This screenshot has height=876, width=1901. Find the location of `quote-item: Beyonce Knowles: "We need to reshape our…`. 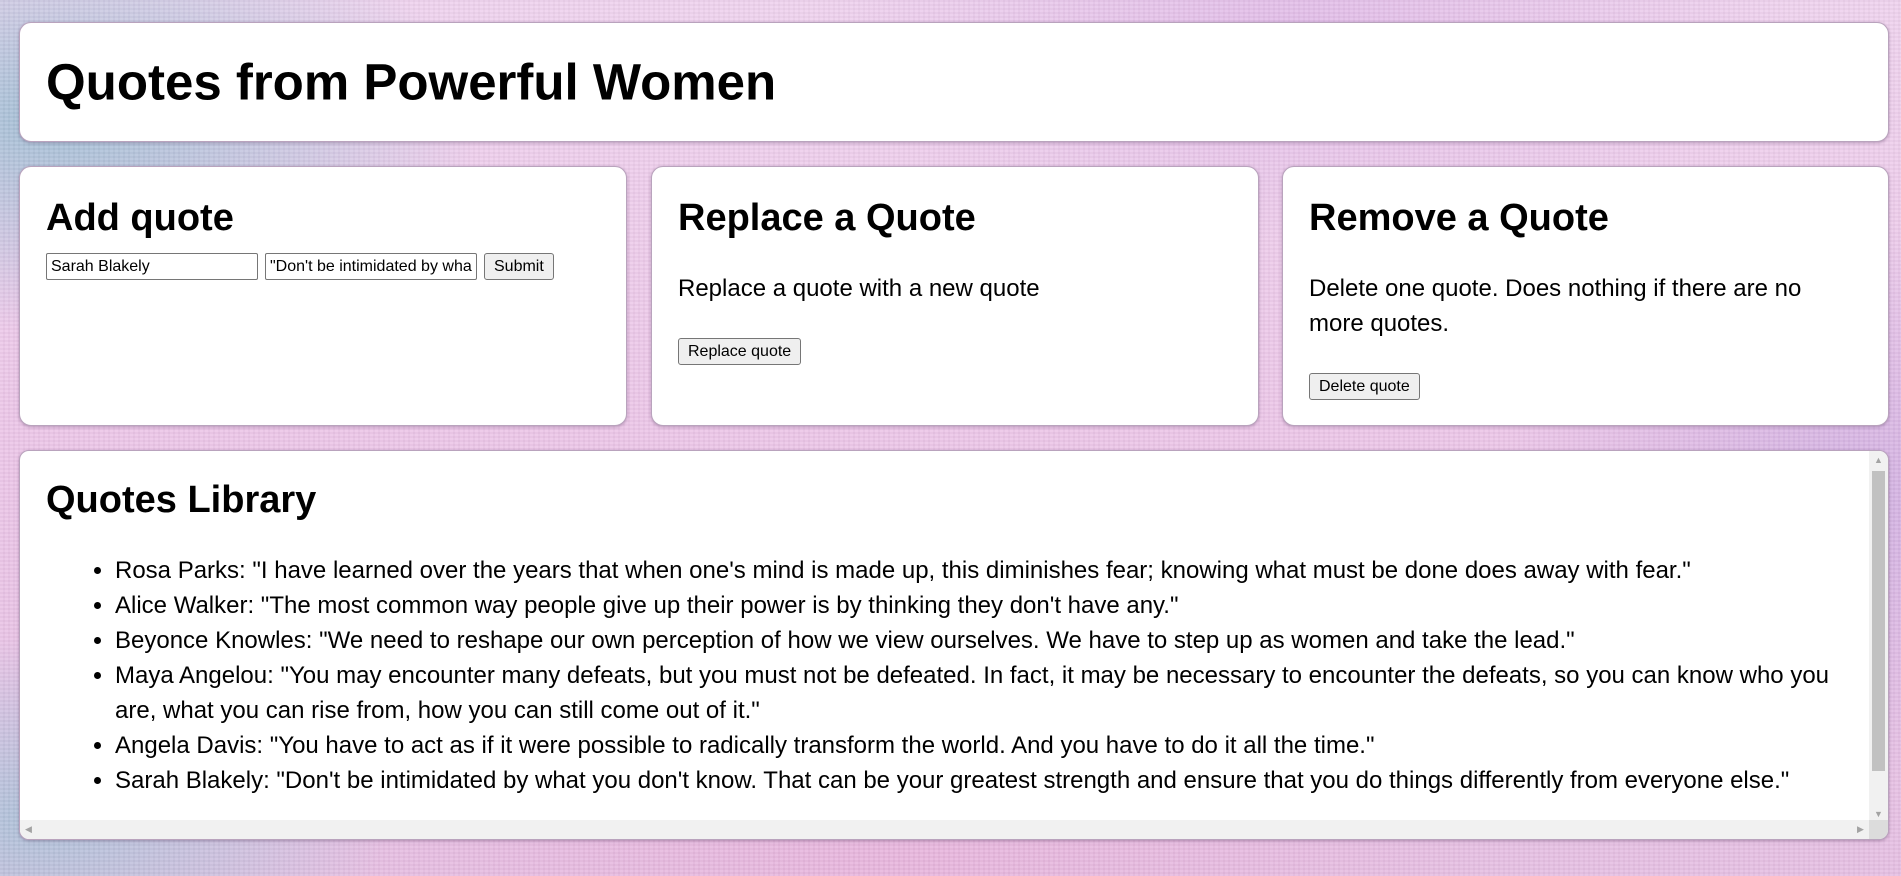

quote-item: Beyonce Knowles: "We need to reshape our… is located at coordinates (981, 640).